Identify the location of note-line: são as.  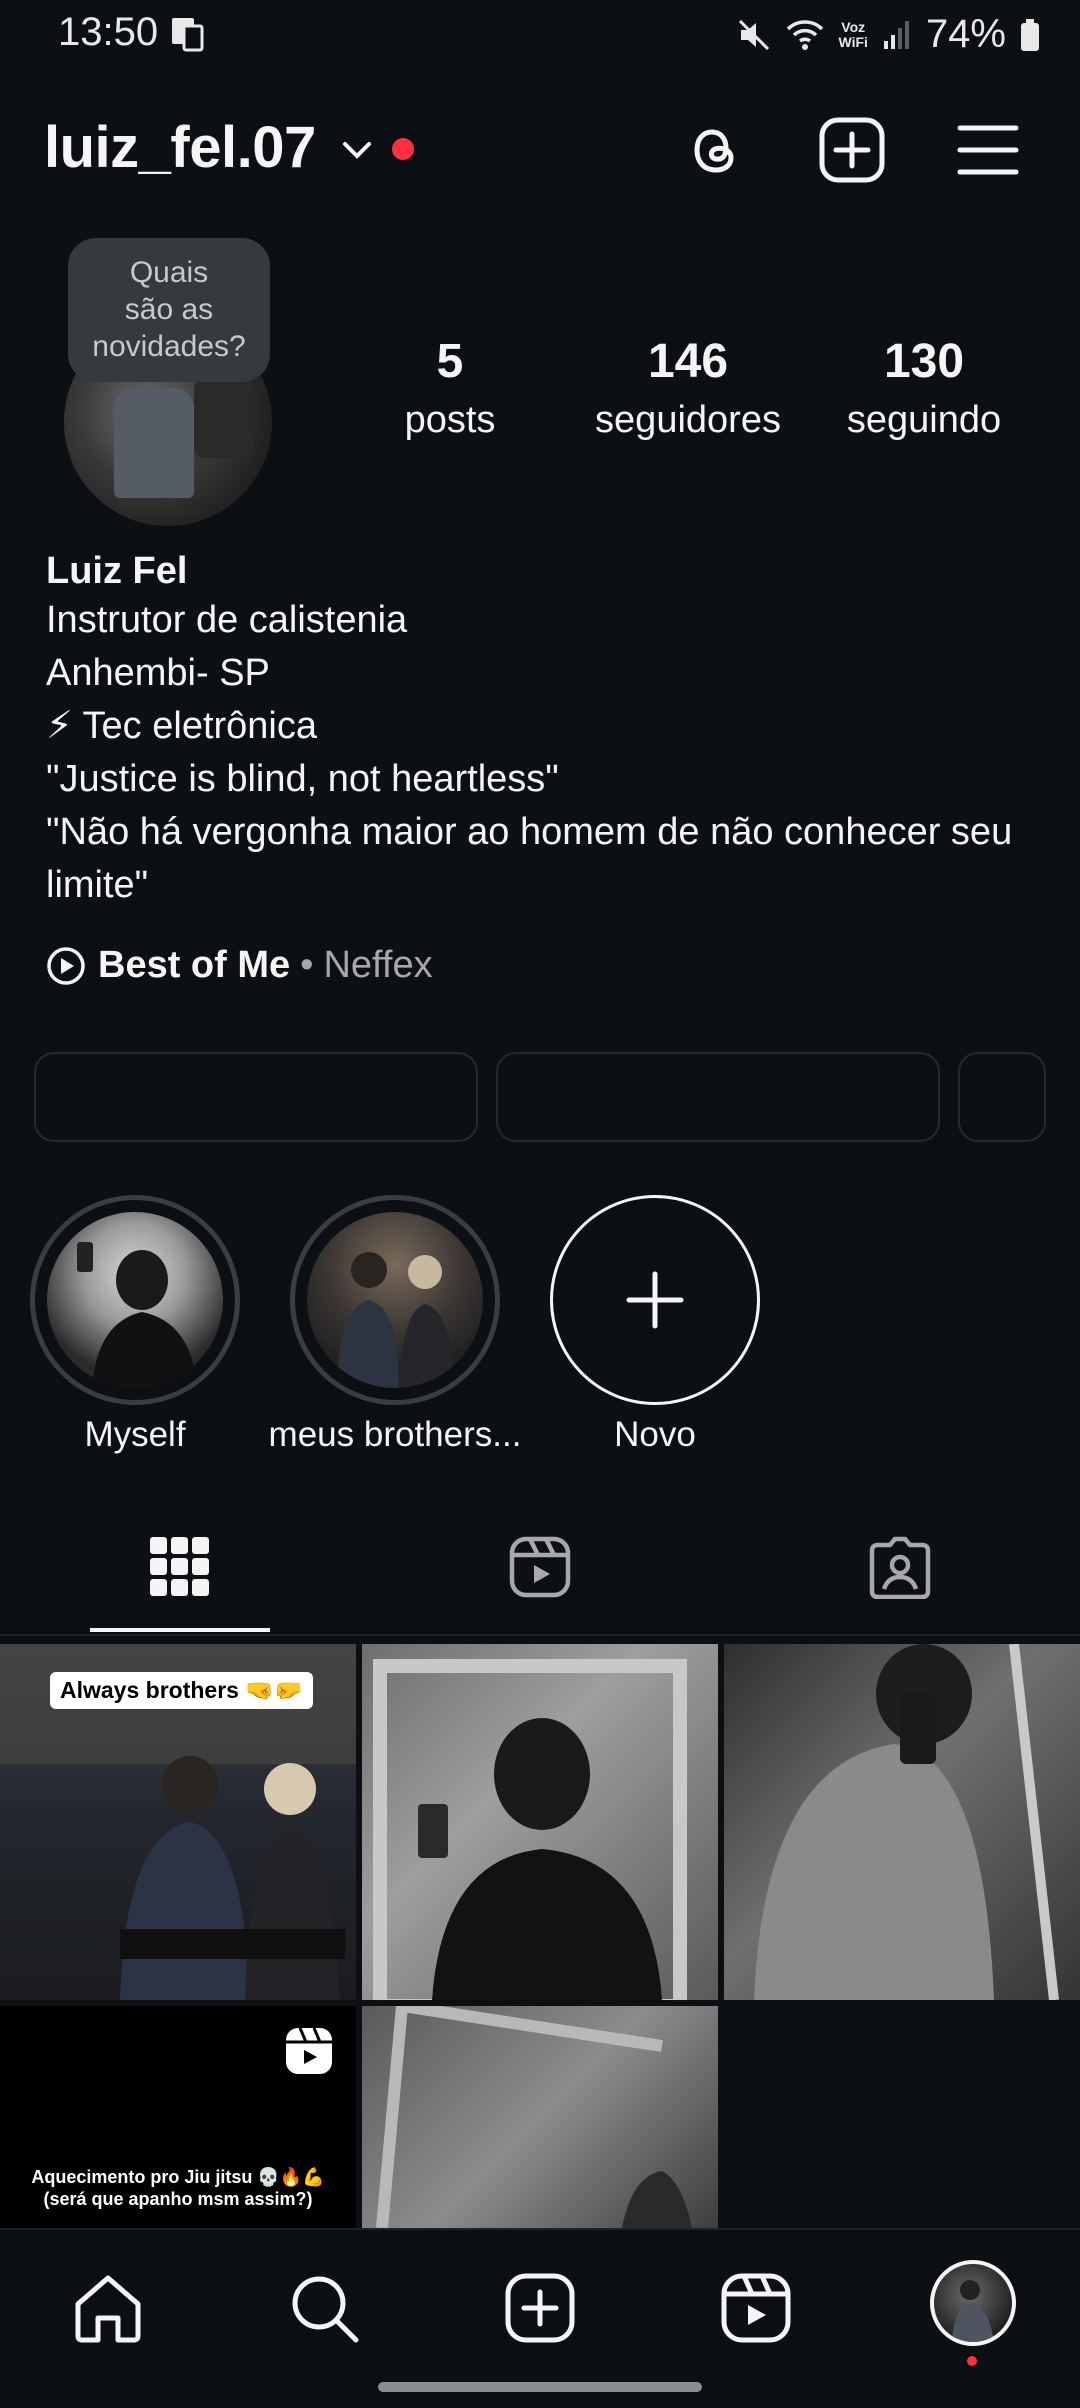
(169, 309).